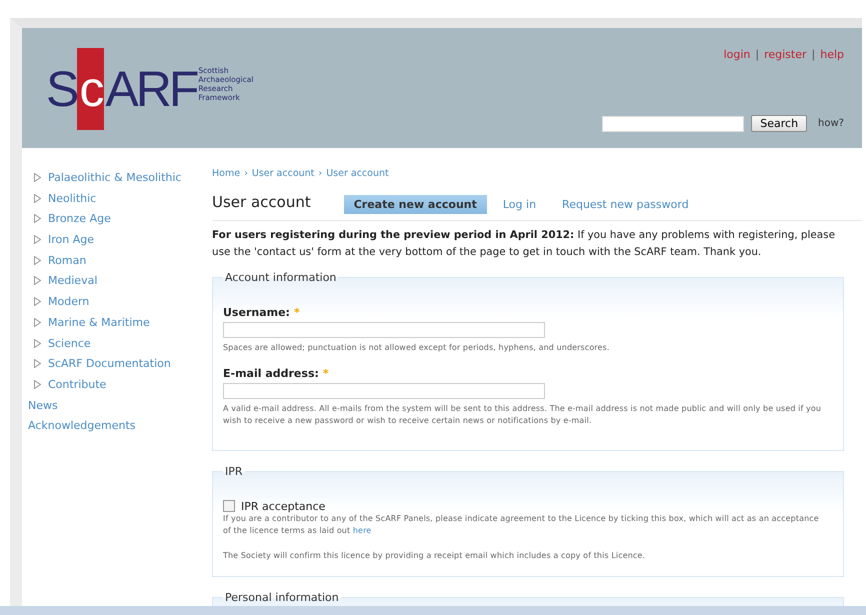  Describe the element at coordinates (415, 204) in the screenshot. I see `tab: Create new account` at that location.